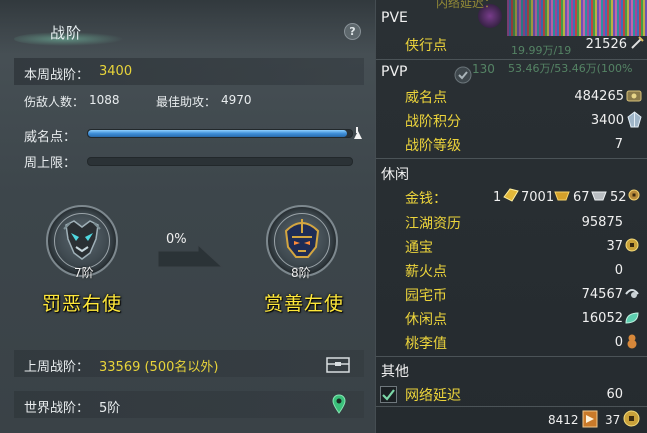 The width and height of the screenshot is (647, 433). I want to click on ghost-hp-text: 19.99万/19, so click(541, 50).